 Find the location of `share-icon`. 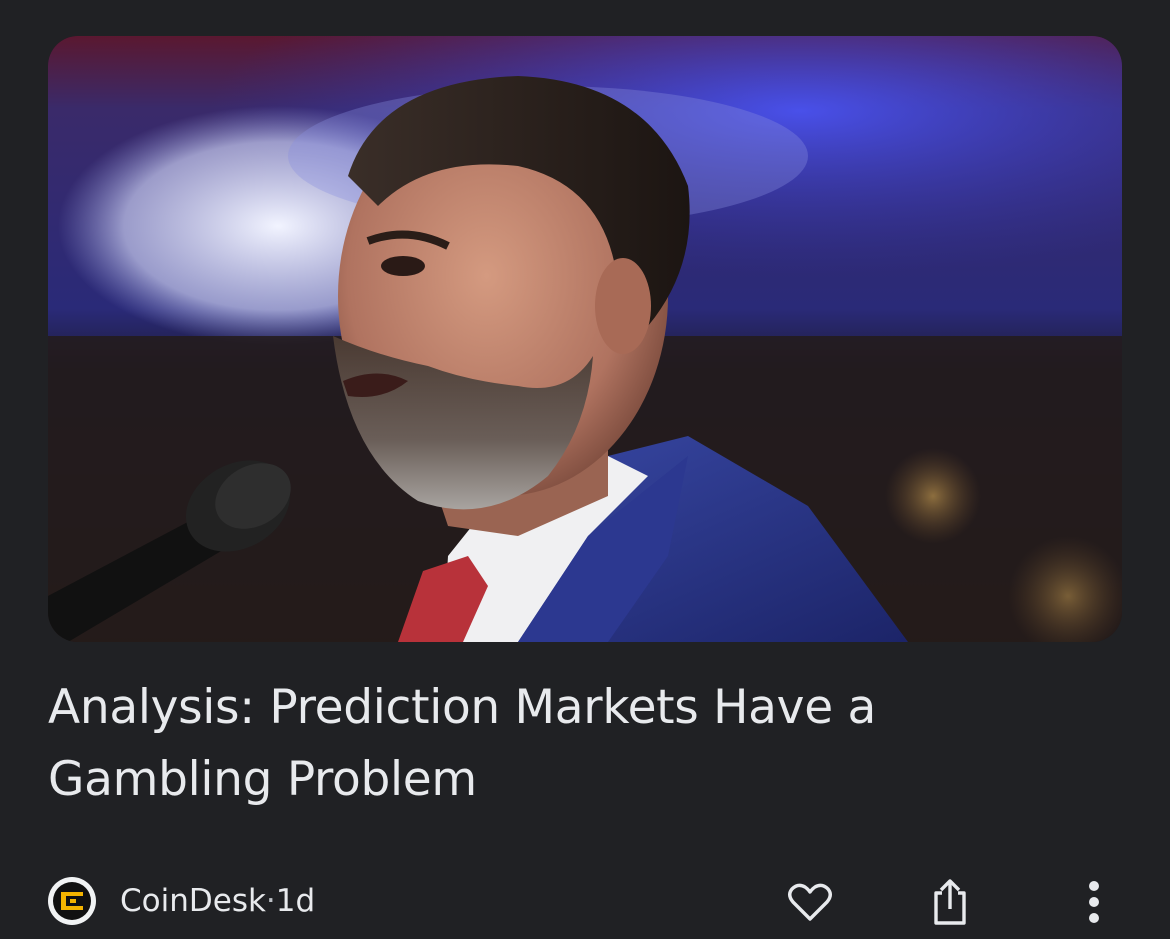

share-icon is located at coordinates (950, 902).